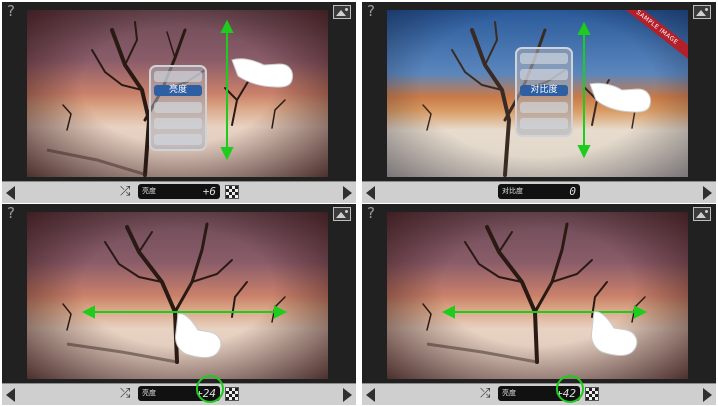  What do you see at coordinates (512, 191) in the screenshot?
I see `parameter-label: 对比度` at bounding box center [512, 191].